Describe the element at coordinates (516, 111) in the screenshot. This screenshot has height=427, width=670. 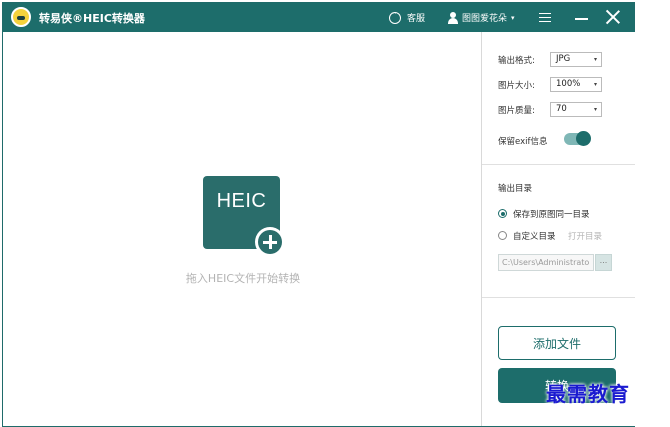
I see `image-quality-label: 图片质量:` at that location.